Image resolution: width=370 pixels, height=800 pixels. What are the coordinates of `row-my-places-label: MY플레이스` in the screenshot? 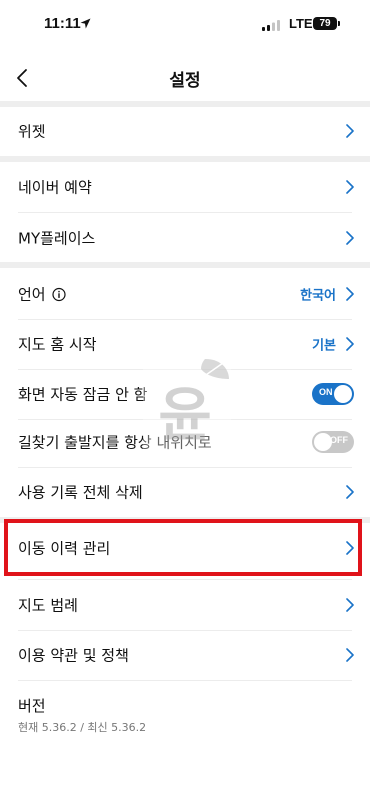 It's located at (57, 238).